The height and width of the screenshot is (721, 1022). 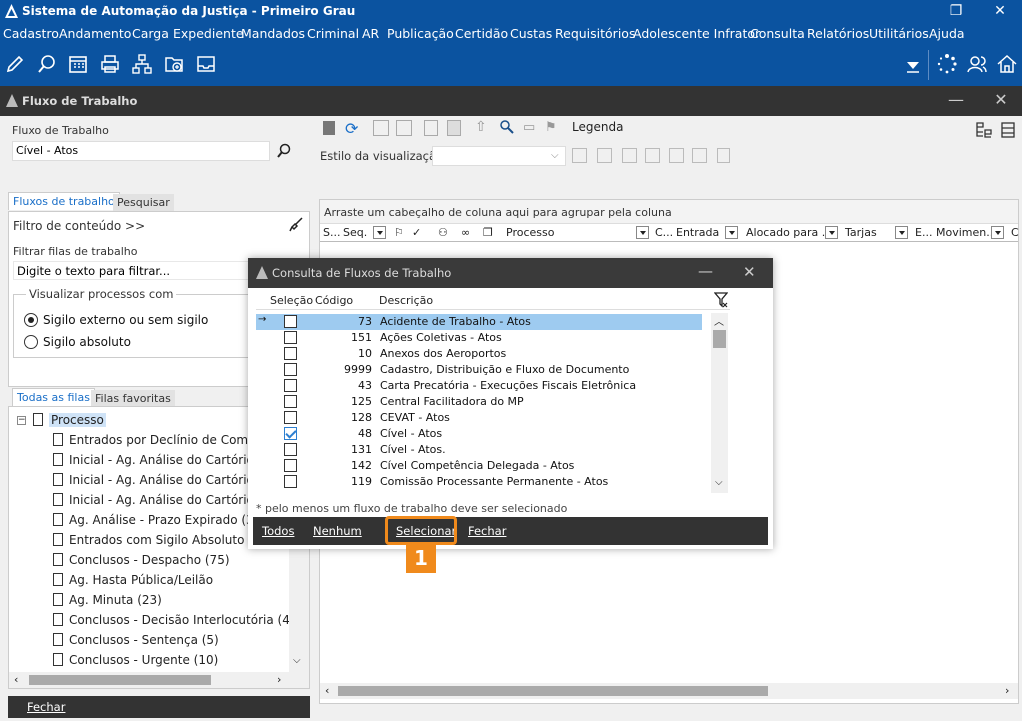 I want to click on tree-item: Entrados com Sigilo Absoluto, so click(x=148, y=540).